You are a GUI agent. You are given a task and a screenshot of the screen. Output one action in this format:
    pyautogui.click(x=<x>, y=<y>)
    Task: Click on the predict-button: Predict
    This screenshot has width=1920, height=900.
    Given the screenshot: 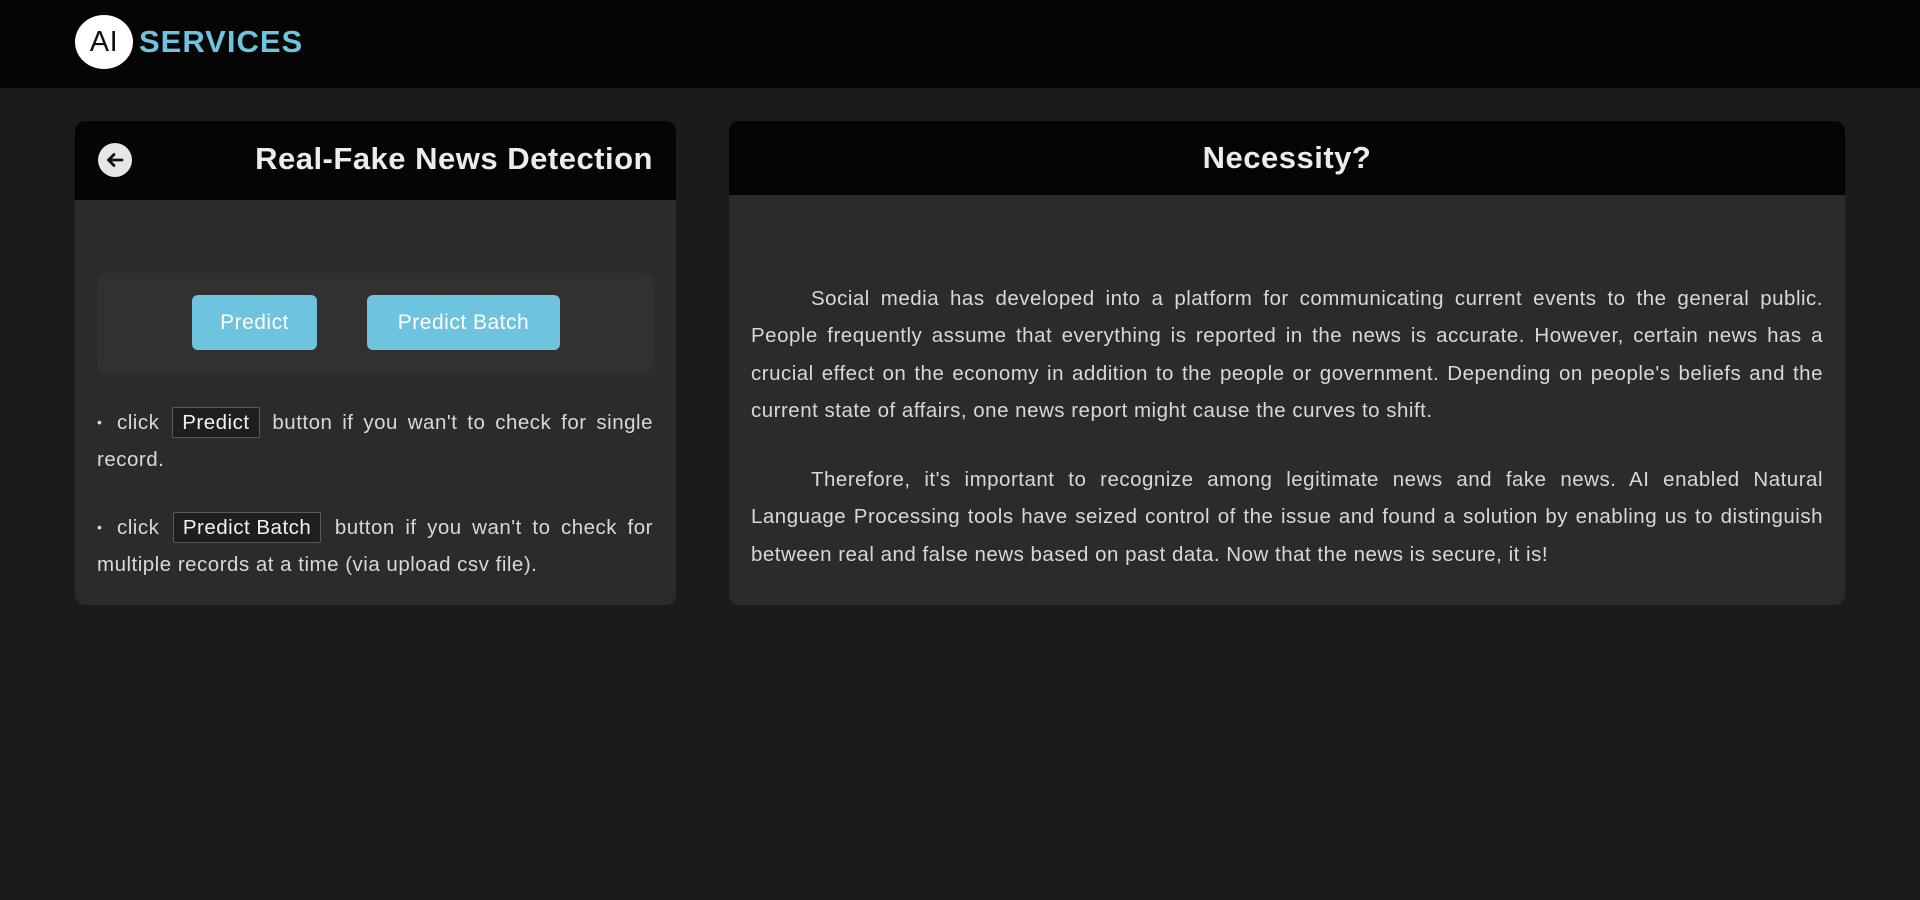 What is the action you would take?
    pyautogui.click(x=254, y=322)
    